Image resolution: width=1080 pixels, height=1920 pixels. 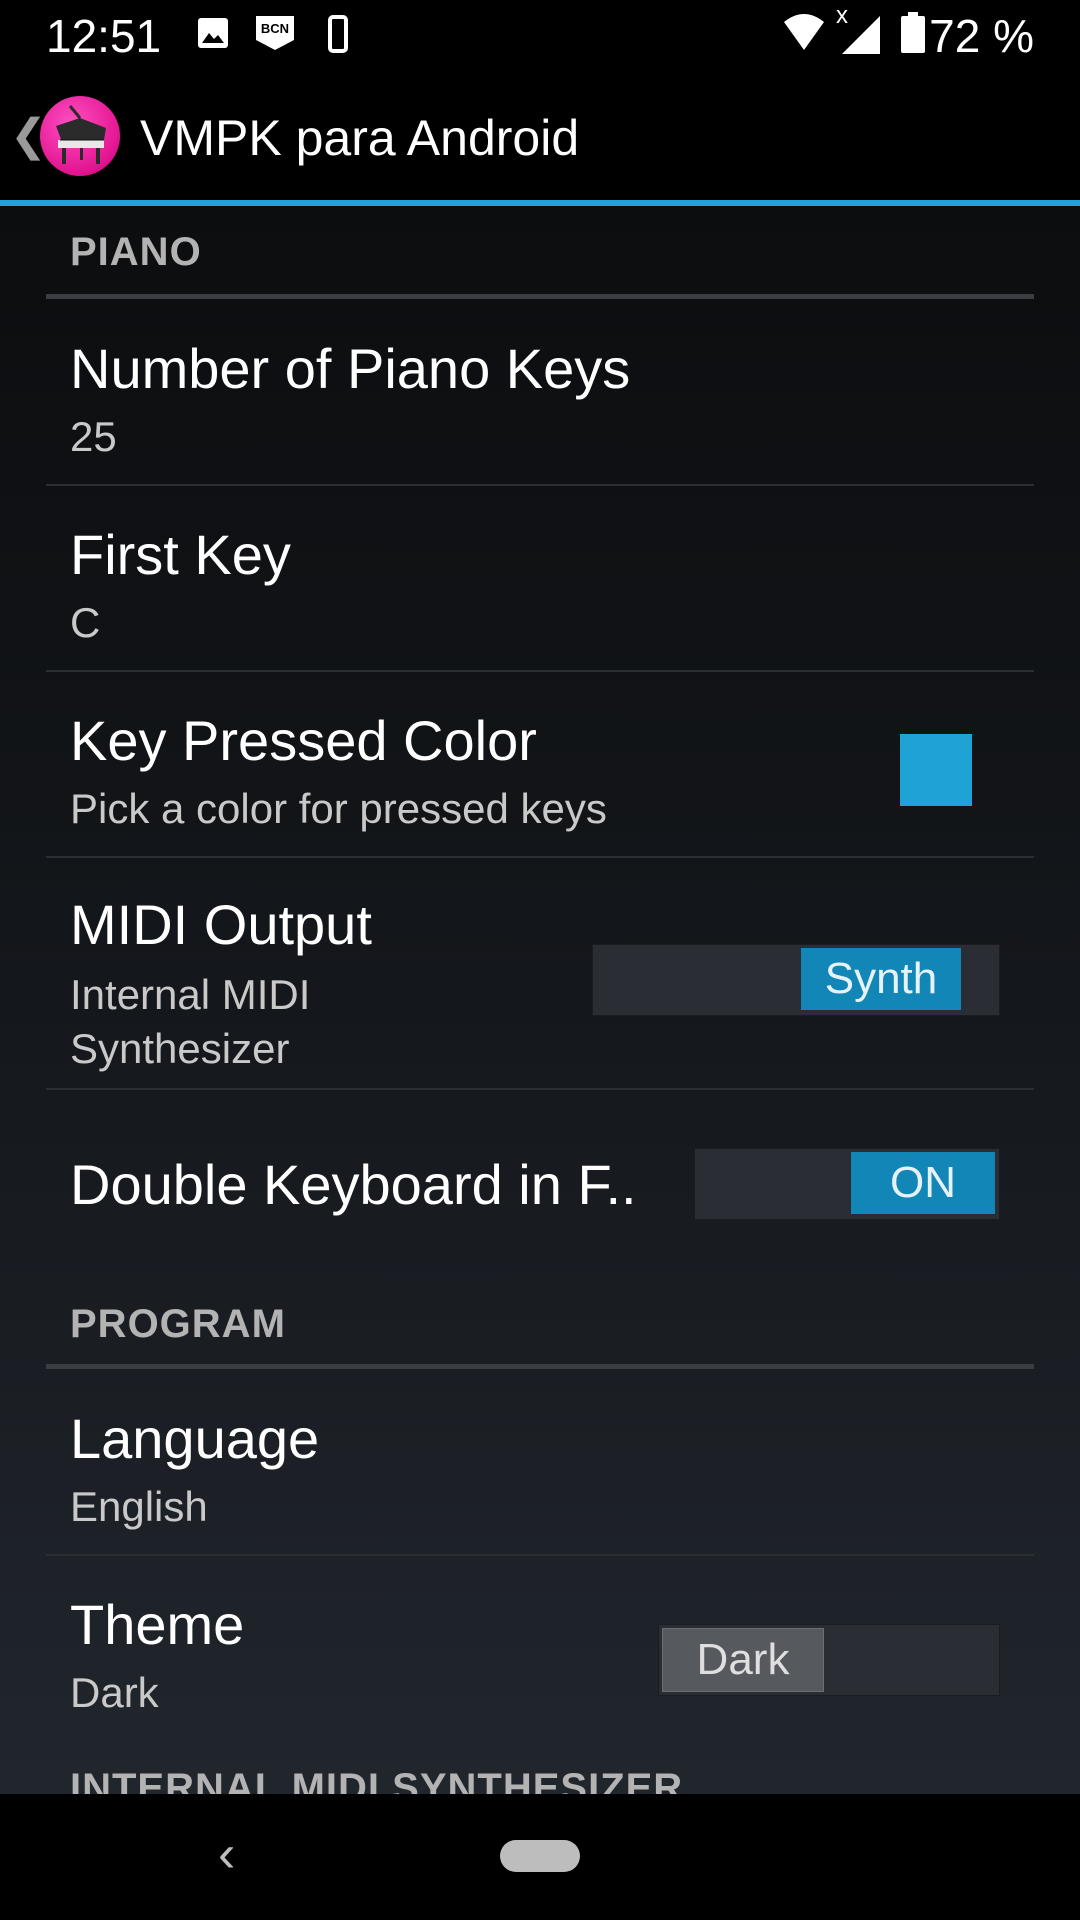 What do you see at coordinates (136, 252) in the screenshot?
I see `category-header-piano: PIANO` at bounding box center [136, 252].